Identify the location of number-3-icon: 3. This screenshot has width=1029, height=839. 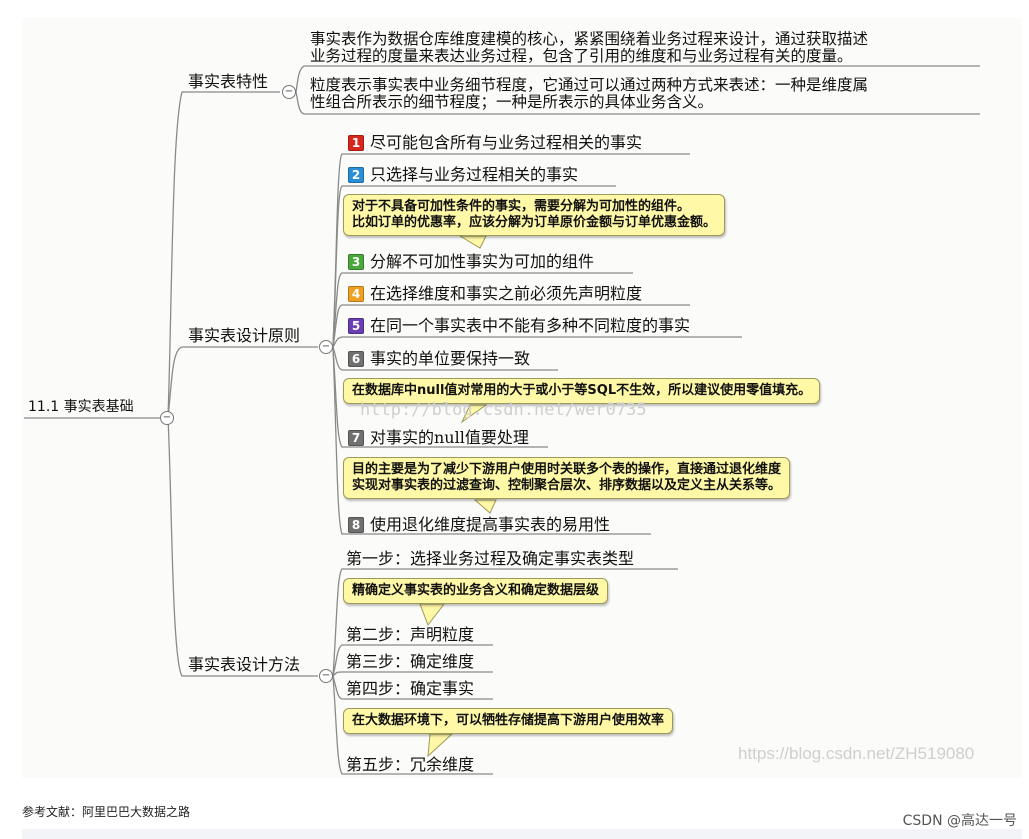
(356, 262).